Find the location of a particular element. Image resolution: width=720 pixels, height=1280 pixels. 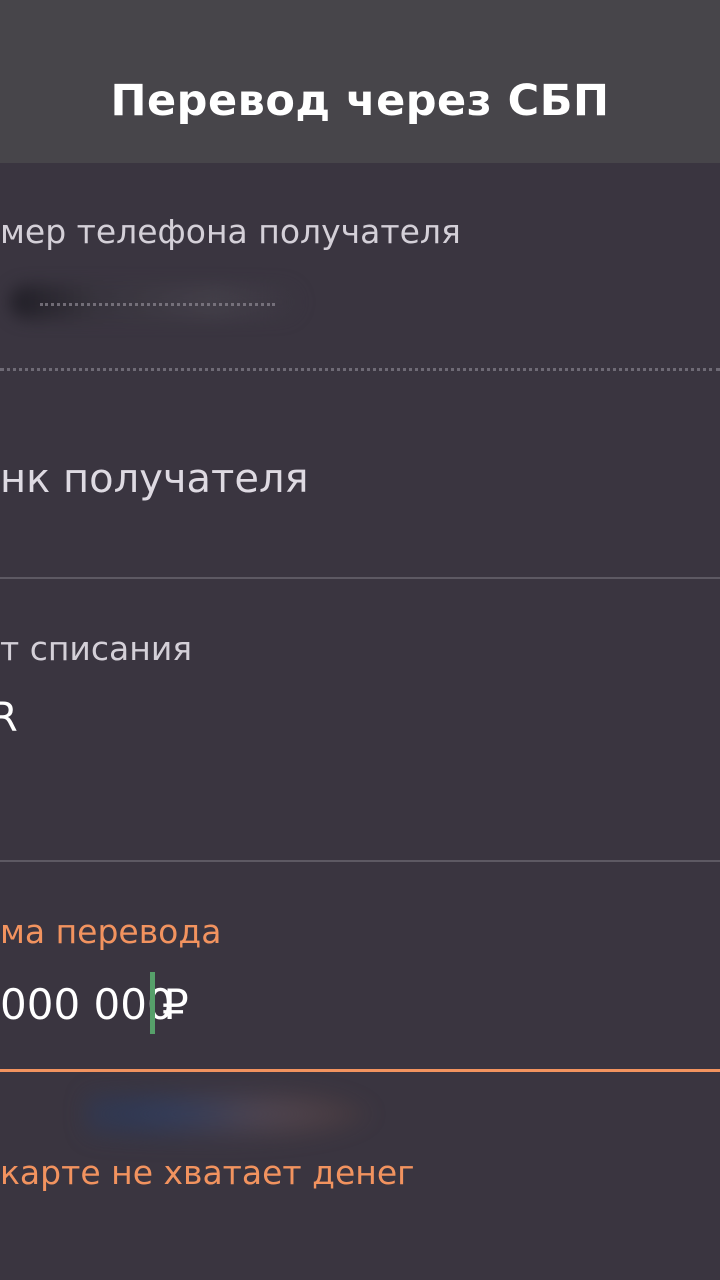

phone-field-underline is located at coordinates (360, 369).